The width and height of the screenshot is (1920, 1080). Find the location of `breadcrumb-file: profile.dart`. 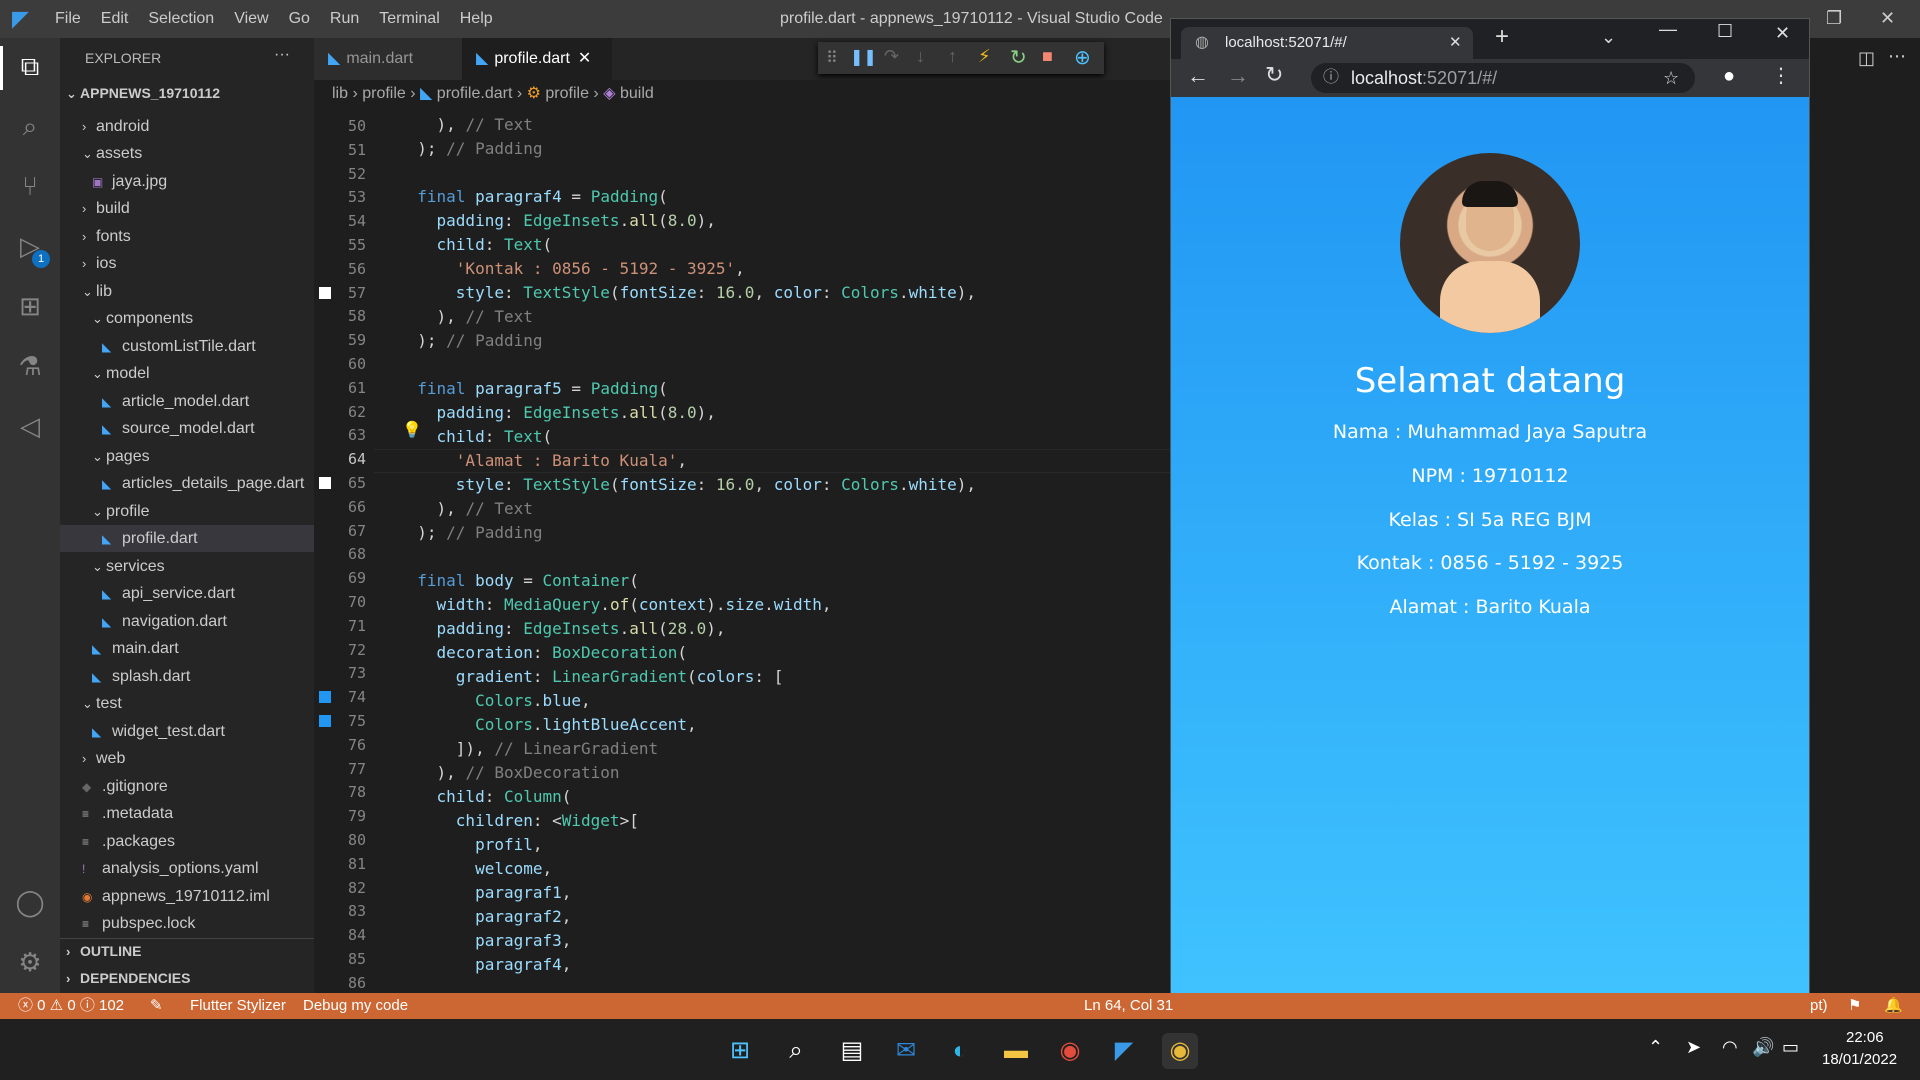

breadcrumb-file: profile.dart is located at coordinates (475, 93).